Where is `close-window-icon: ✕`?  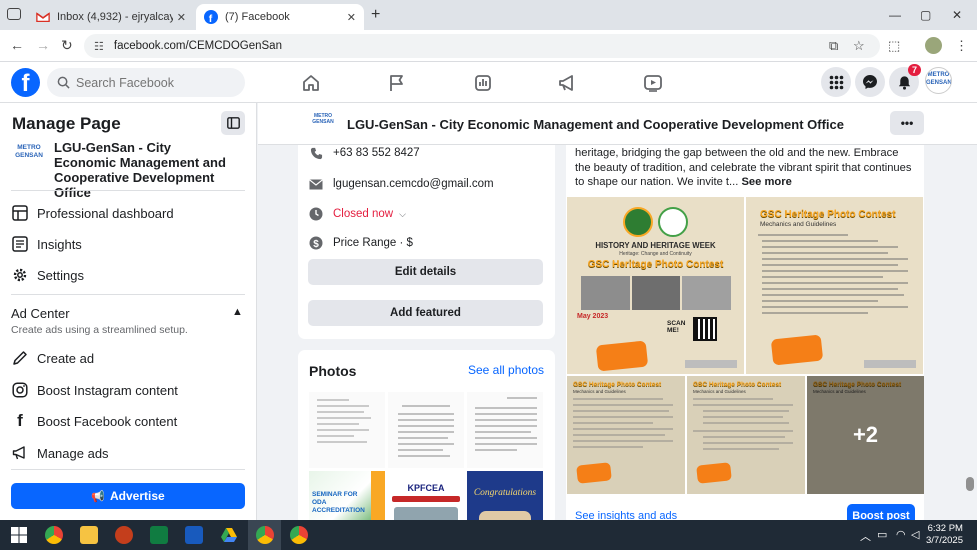
close-window-icon: ✕ is located at coordinates (957, 15).